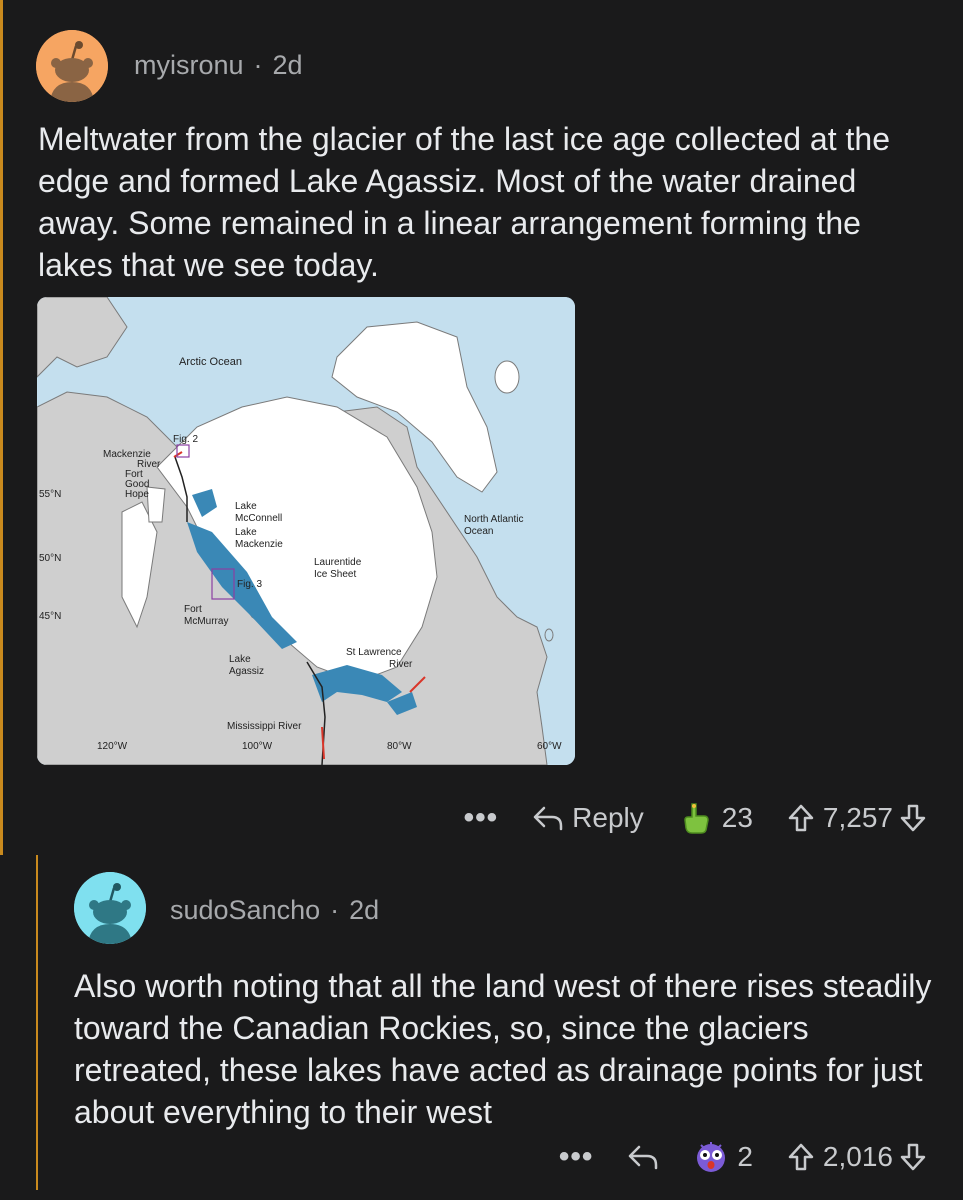  What do you see at coordinates (335, 574) in the screenshot?
I see `svg-text: Ice Sheet` at bounding box center [335, 574].